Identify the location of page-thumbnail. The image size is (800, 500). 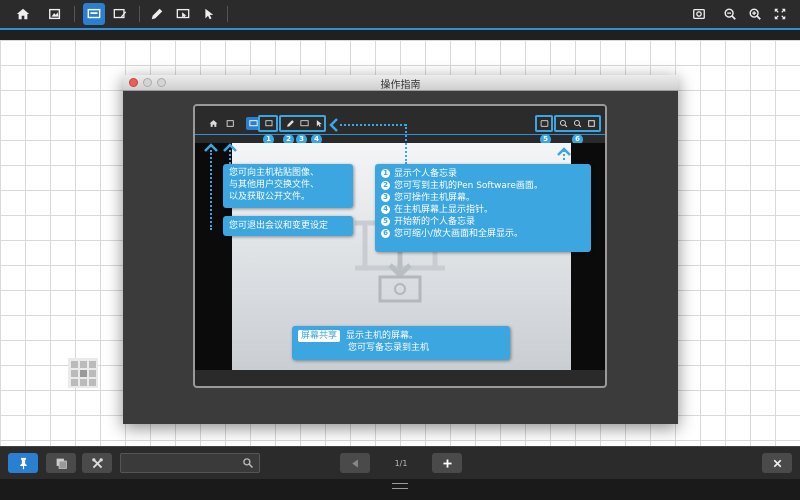
(83, 373).